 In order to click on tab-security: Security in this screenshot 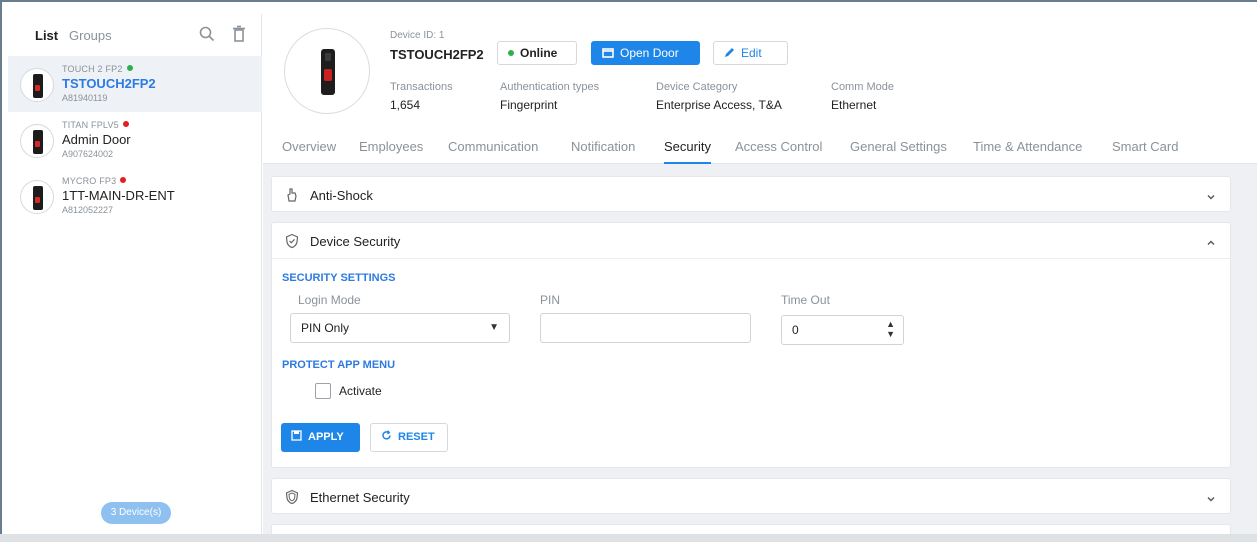, I will do `click(687, 151)`.